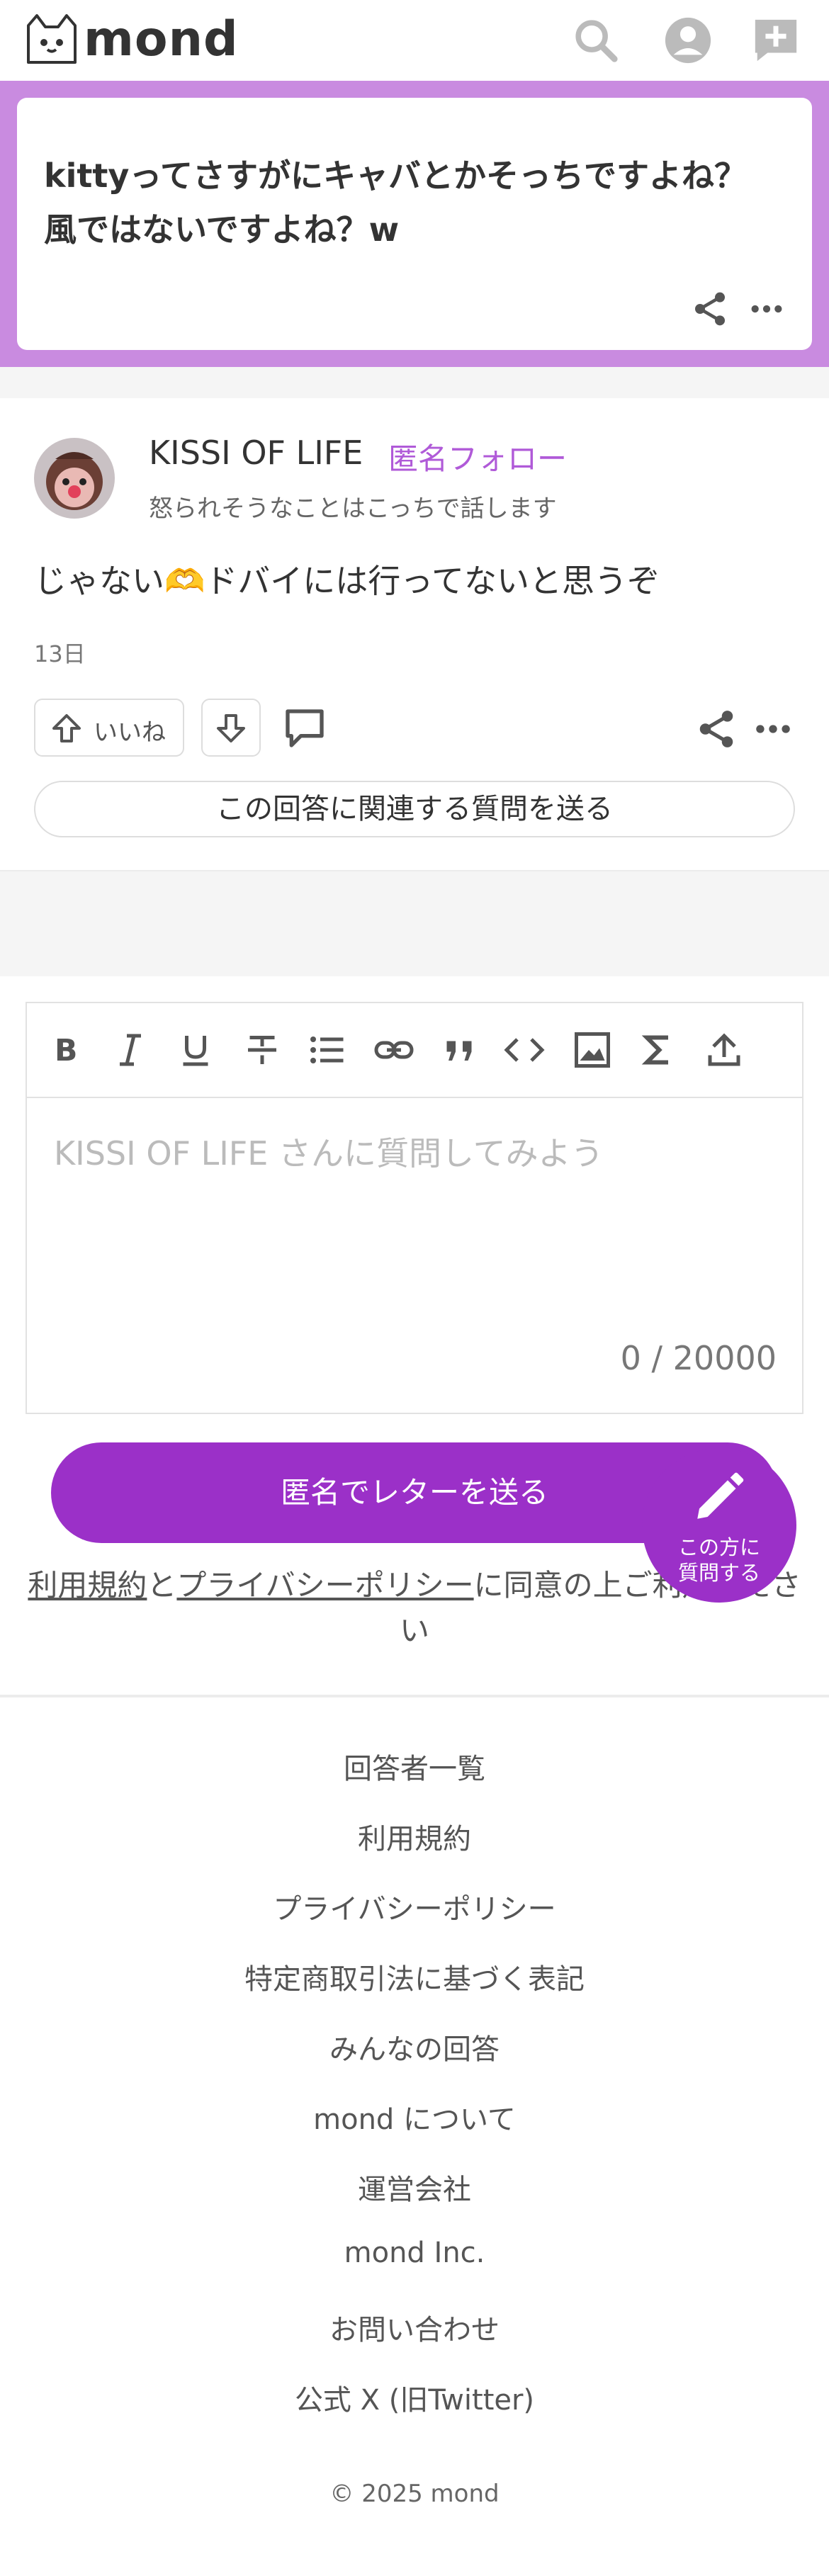  I want to click on footer-link: プライバシーポリシー, so click(414, 1906).